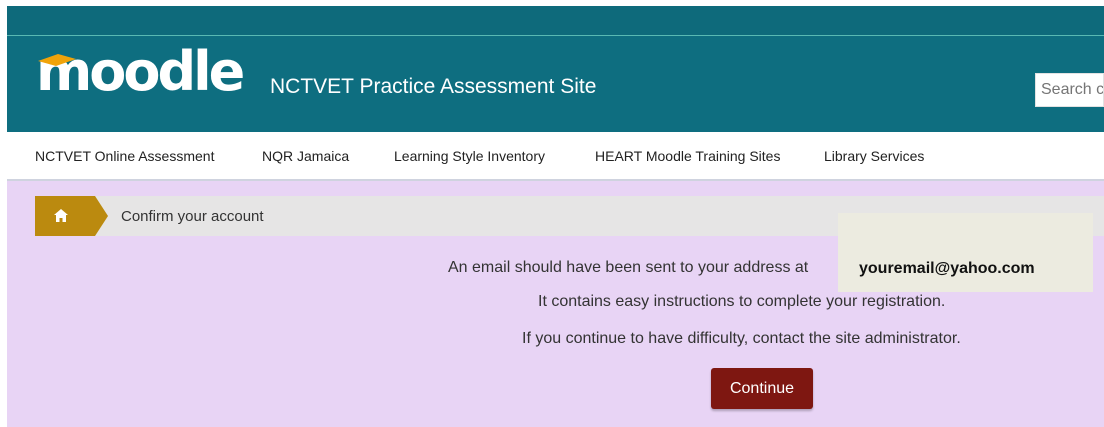 Image resolution: width=1104 pixels, height=427 pixels. What do you see at coordinates (61, 215) in the screenshot?
I see `home-icon` at bounding box center [61, 215].